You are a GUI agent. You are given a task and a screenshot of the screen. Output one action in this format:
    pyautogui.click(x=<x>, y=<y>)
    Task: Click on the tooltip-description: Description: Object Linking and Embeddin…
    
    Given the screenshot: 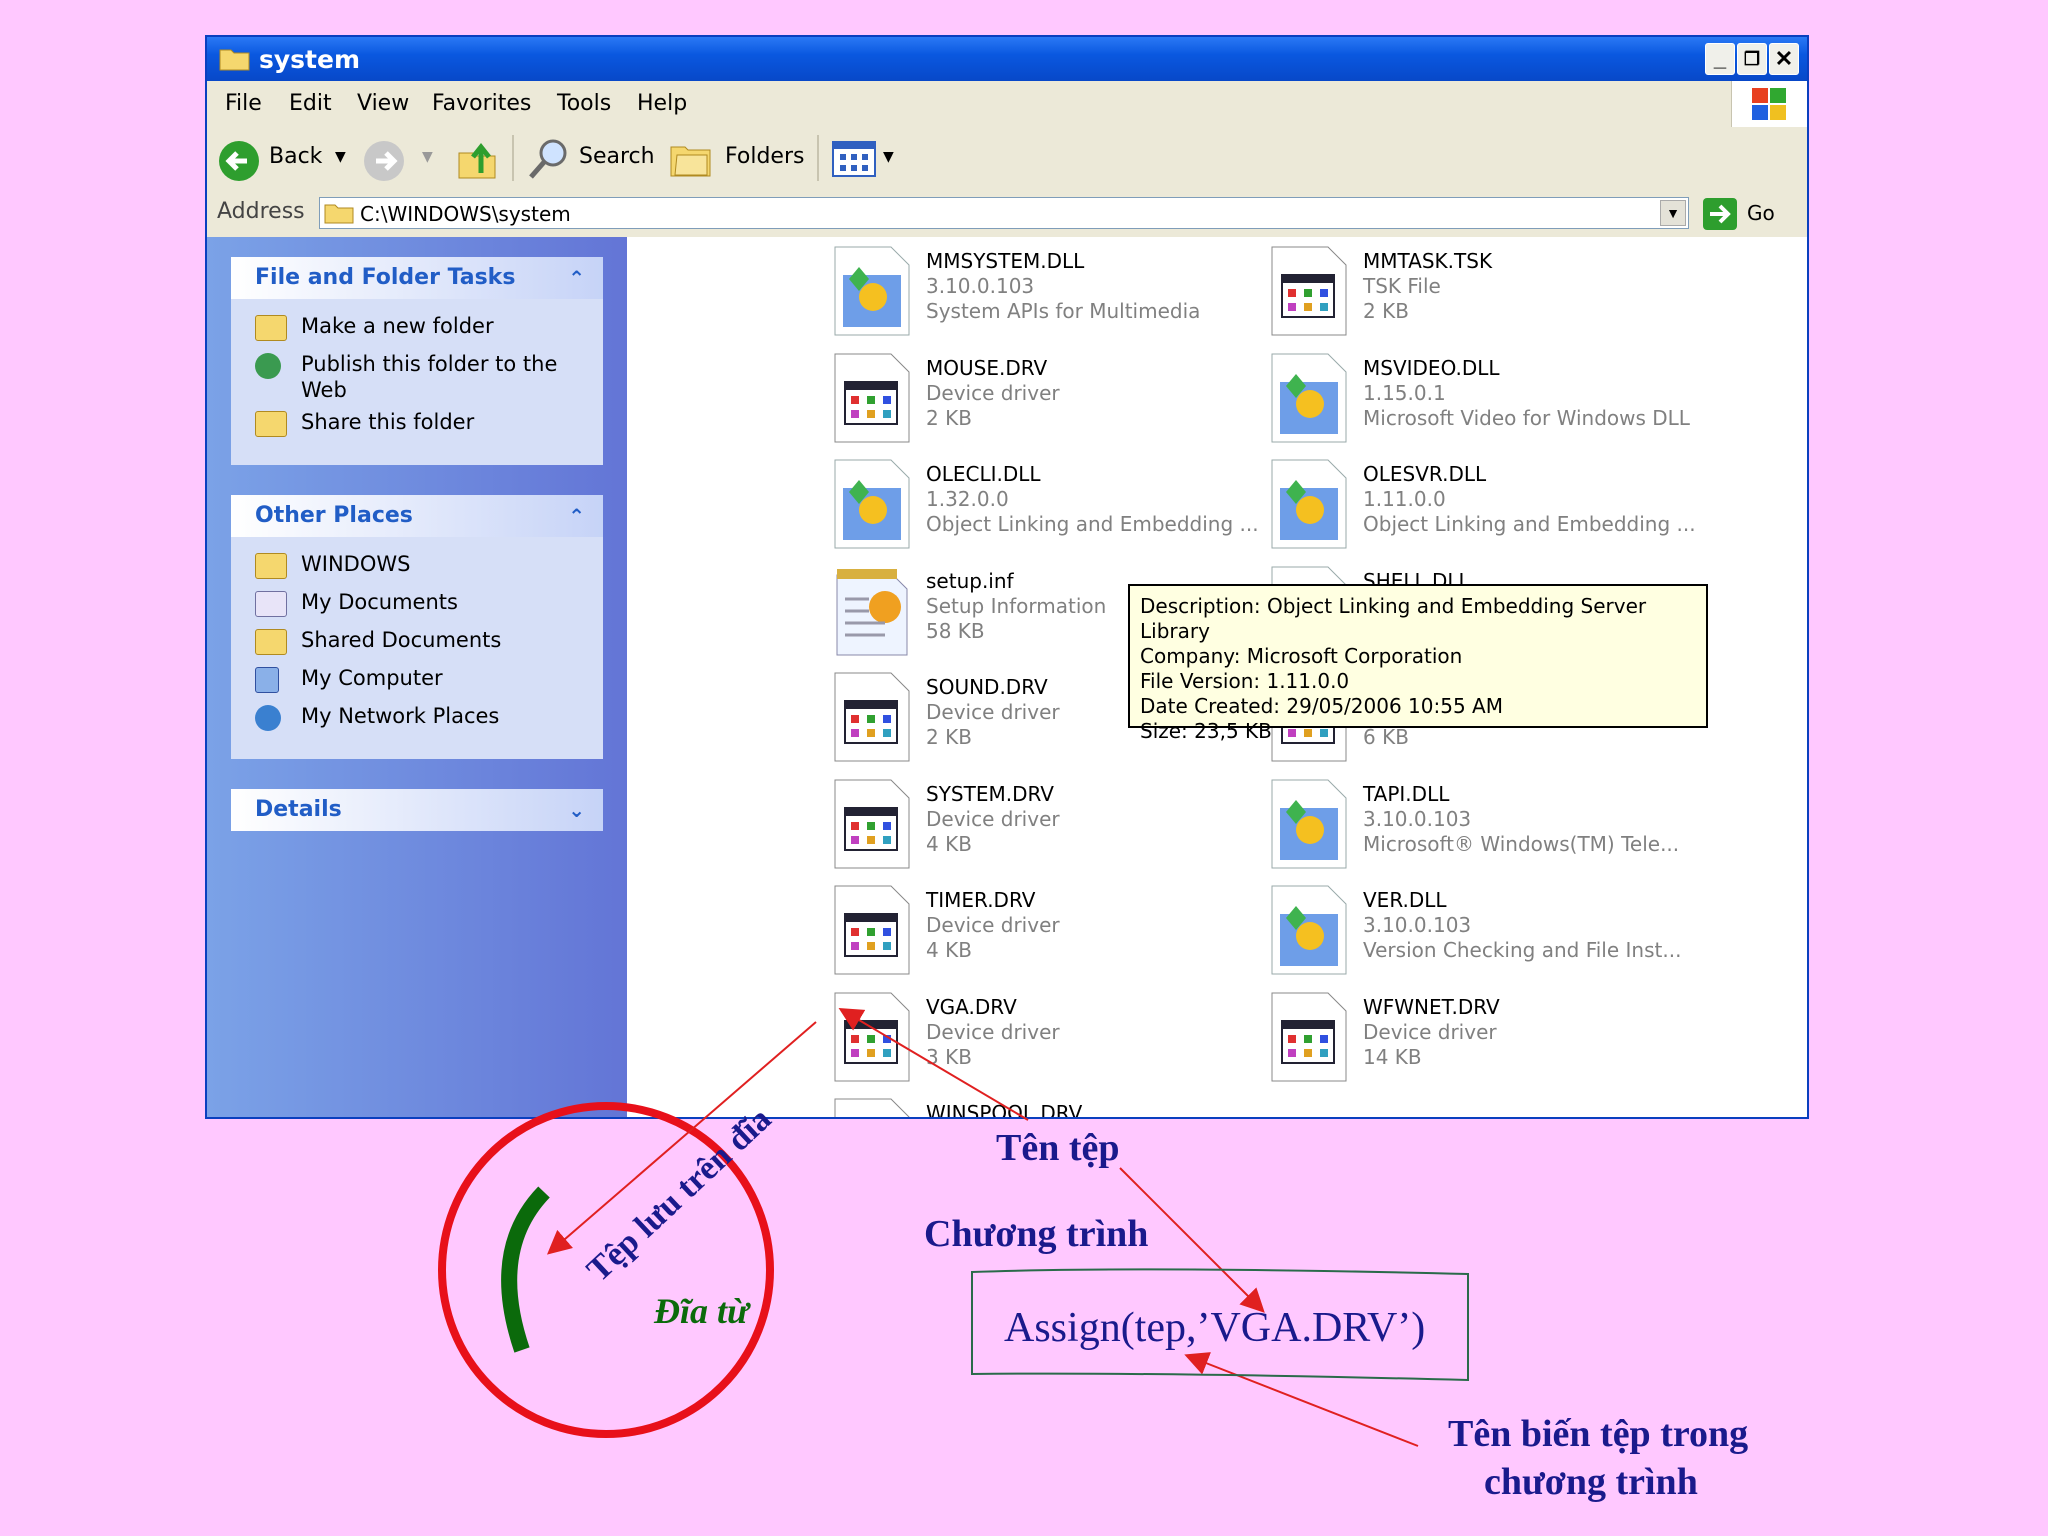 What is the action you would take?
    pyautogui.click(x=1393, y=618)
    